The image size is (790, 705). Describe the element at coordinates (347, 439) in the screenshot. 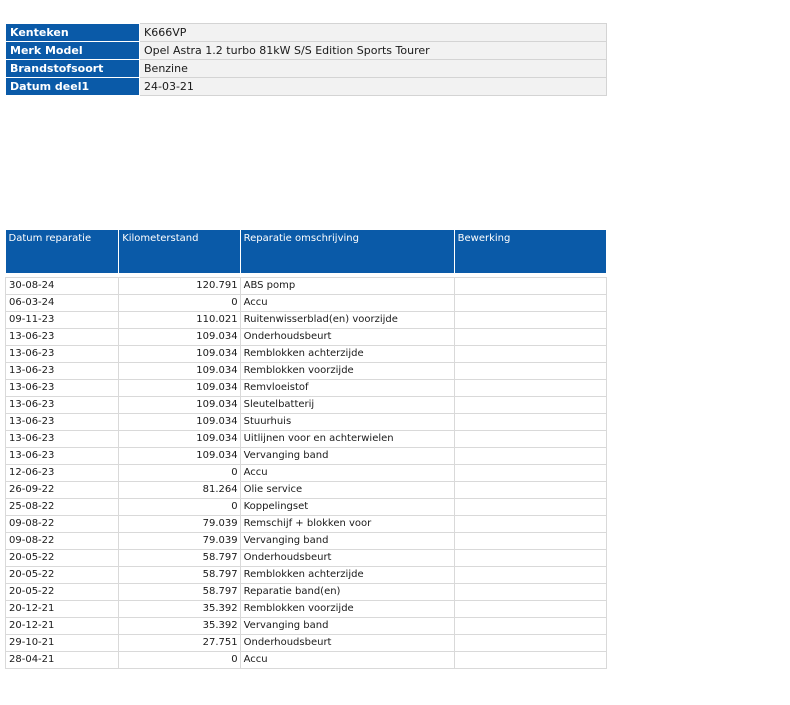

I see `repair-description-cell: Uitlijnen voor en achterwielen` at that location.